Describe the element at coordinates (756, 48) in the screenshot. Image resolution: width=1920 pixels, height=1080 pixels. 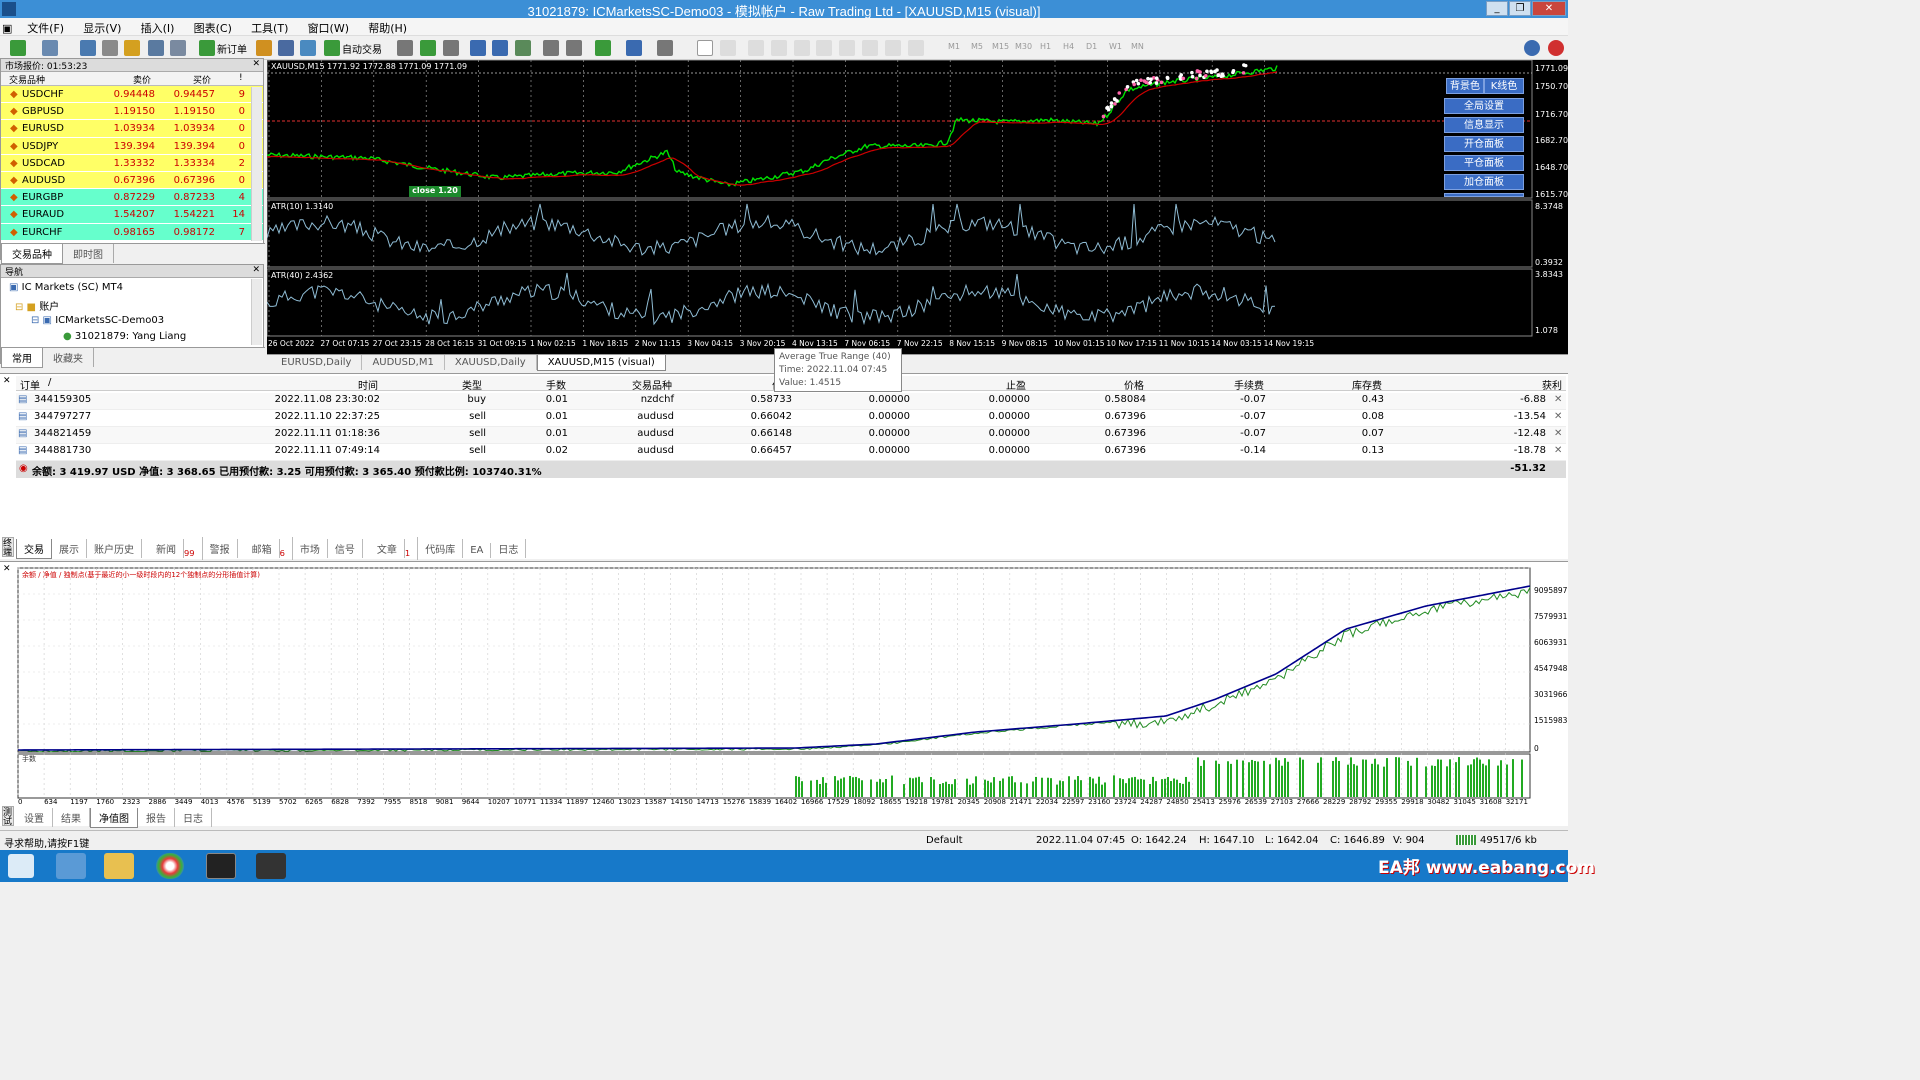
I see `vertical-line-icon` at that location.